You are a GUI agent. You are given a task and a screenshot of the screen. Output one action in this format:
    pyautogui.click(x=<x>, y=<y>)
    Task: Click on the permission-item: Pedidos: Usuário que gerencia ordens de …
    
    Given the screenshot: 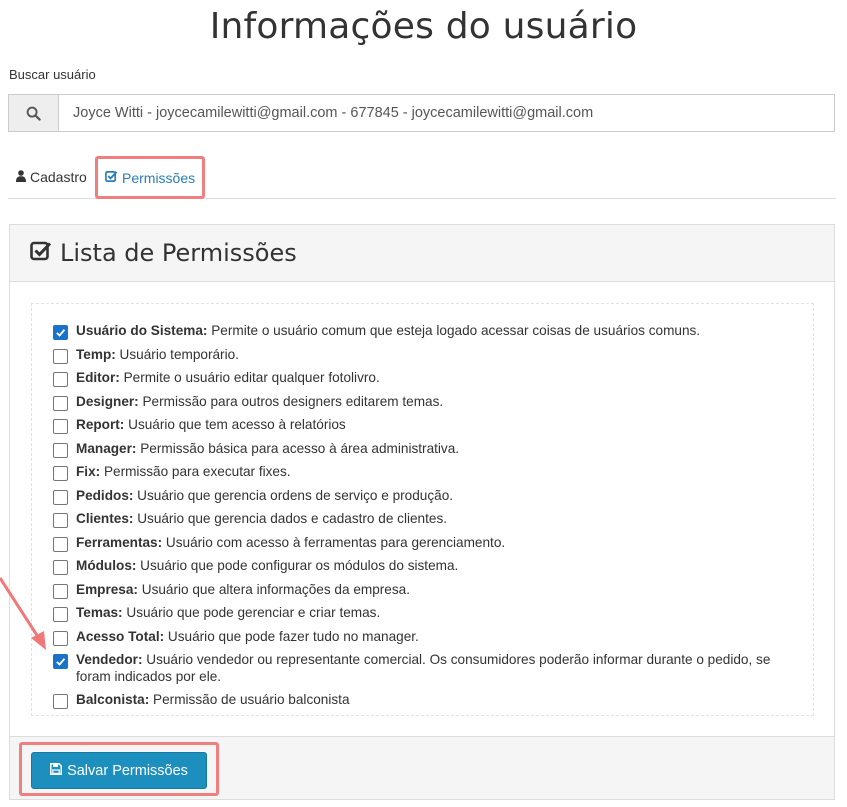 What is the action you would take?
    pyautogui.click(x=423, y=496)
    